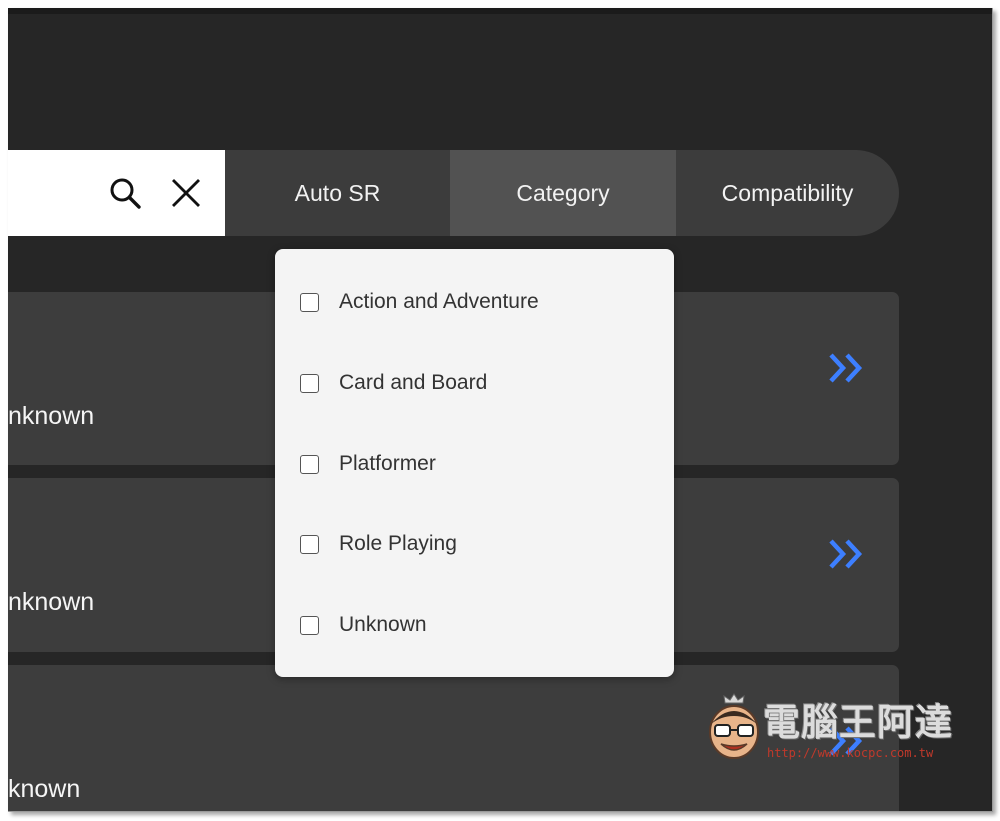 The width and height of the screenshot is (1000, 821). I want to click on category-option: Unknown, so click(474, 625).